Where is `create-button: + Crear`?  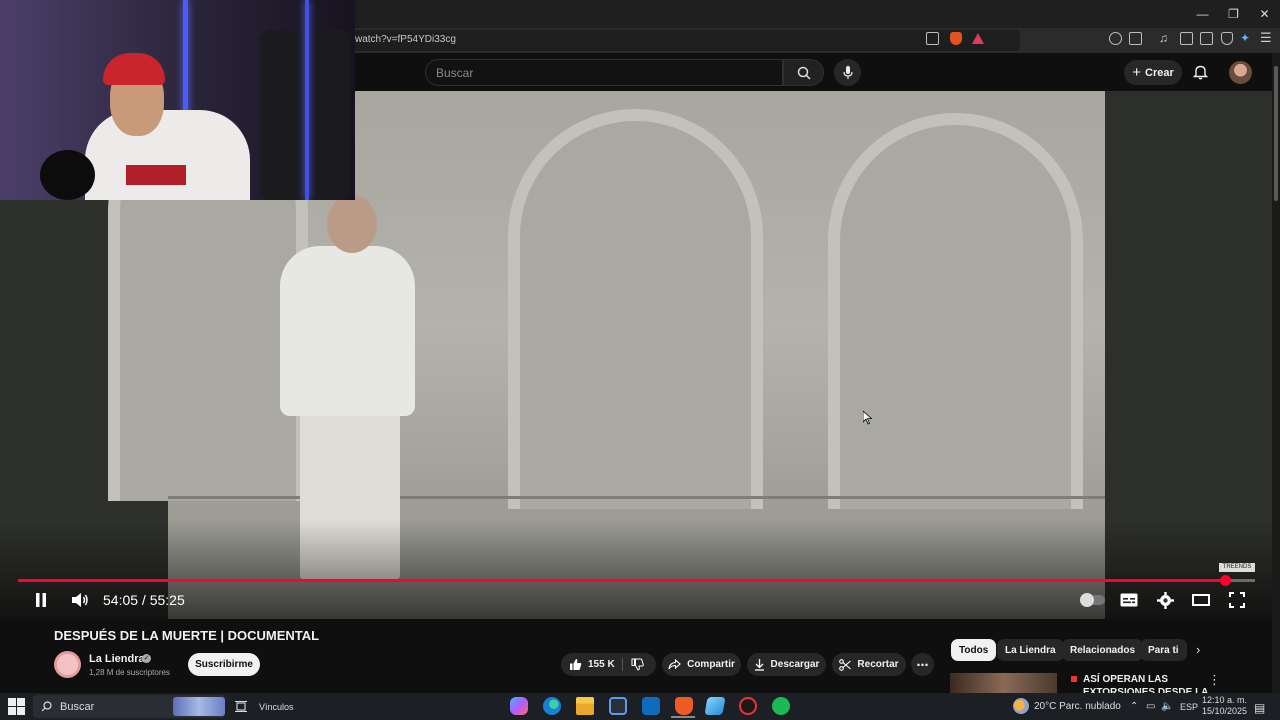 create-button: + Crear is located at coordinates (1153, 72).